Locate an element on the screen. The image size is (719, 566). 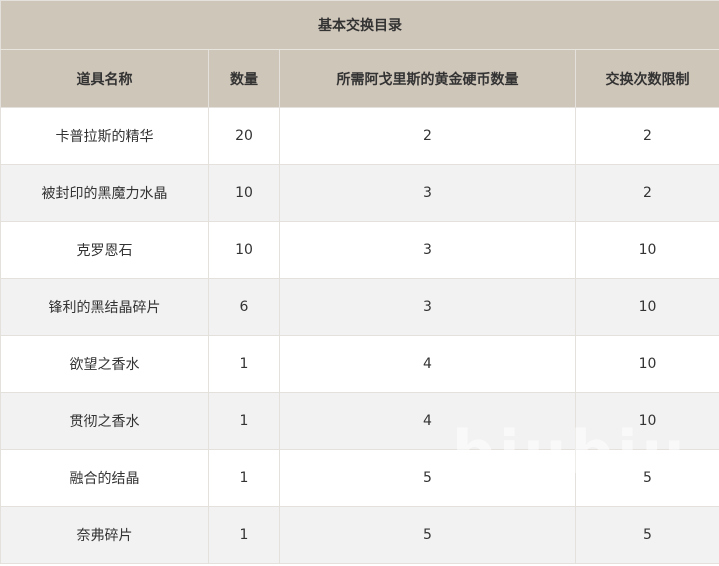
table-row: 融合的结晶 1 5 5 is located at coordinates (359, 478).